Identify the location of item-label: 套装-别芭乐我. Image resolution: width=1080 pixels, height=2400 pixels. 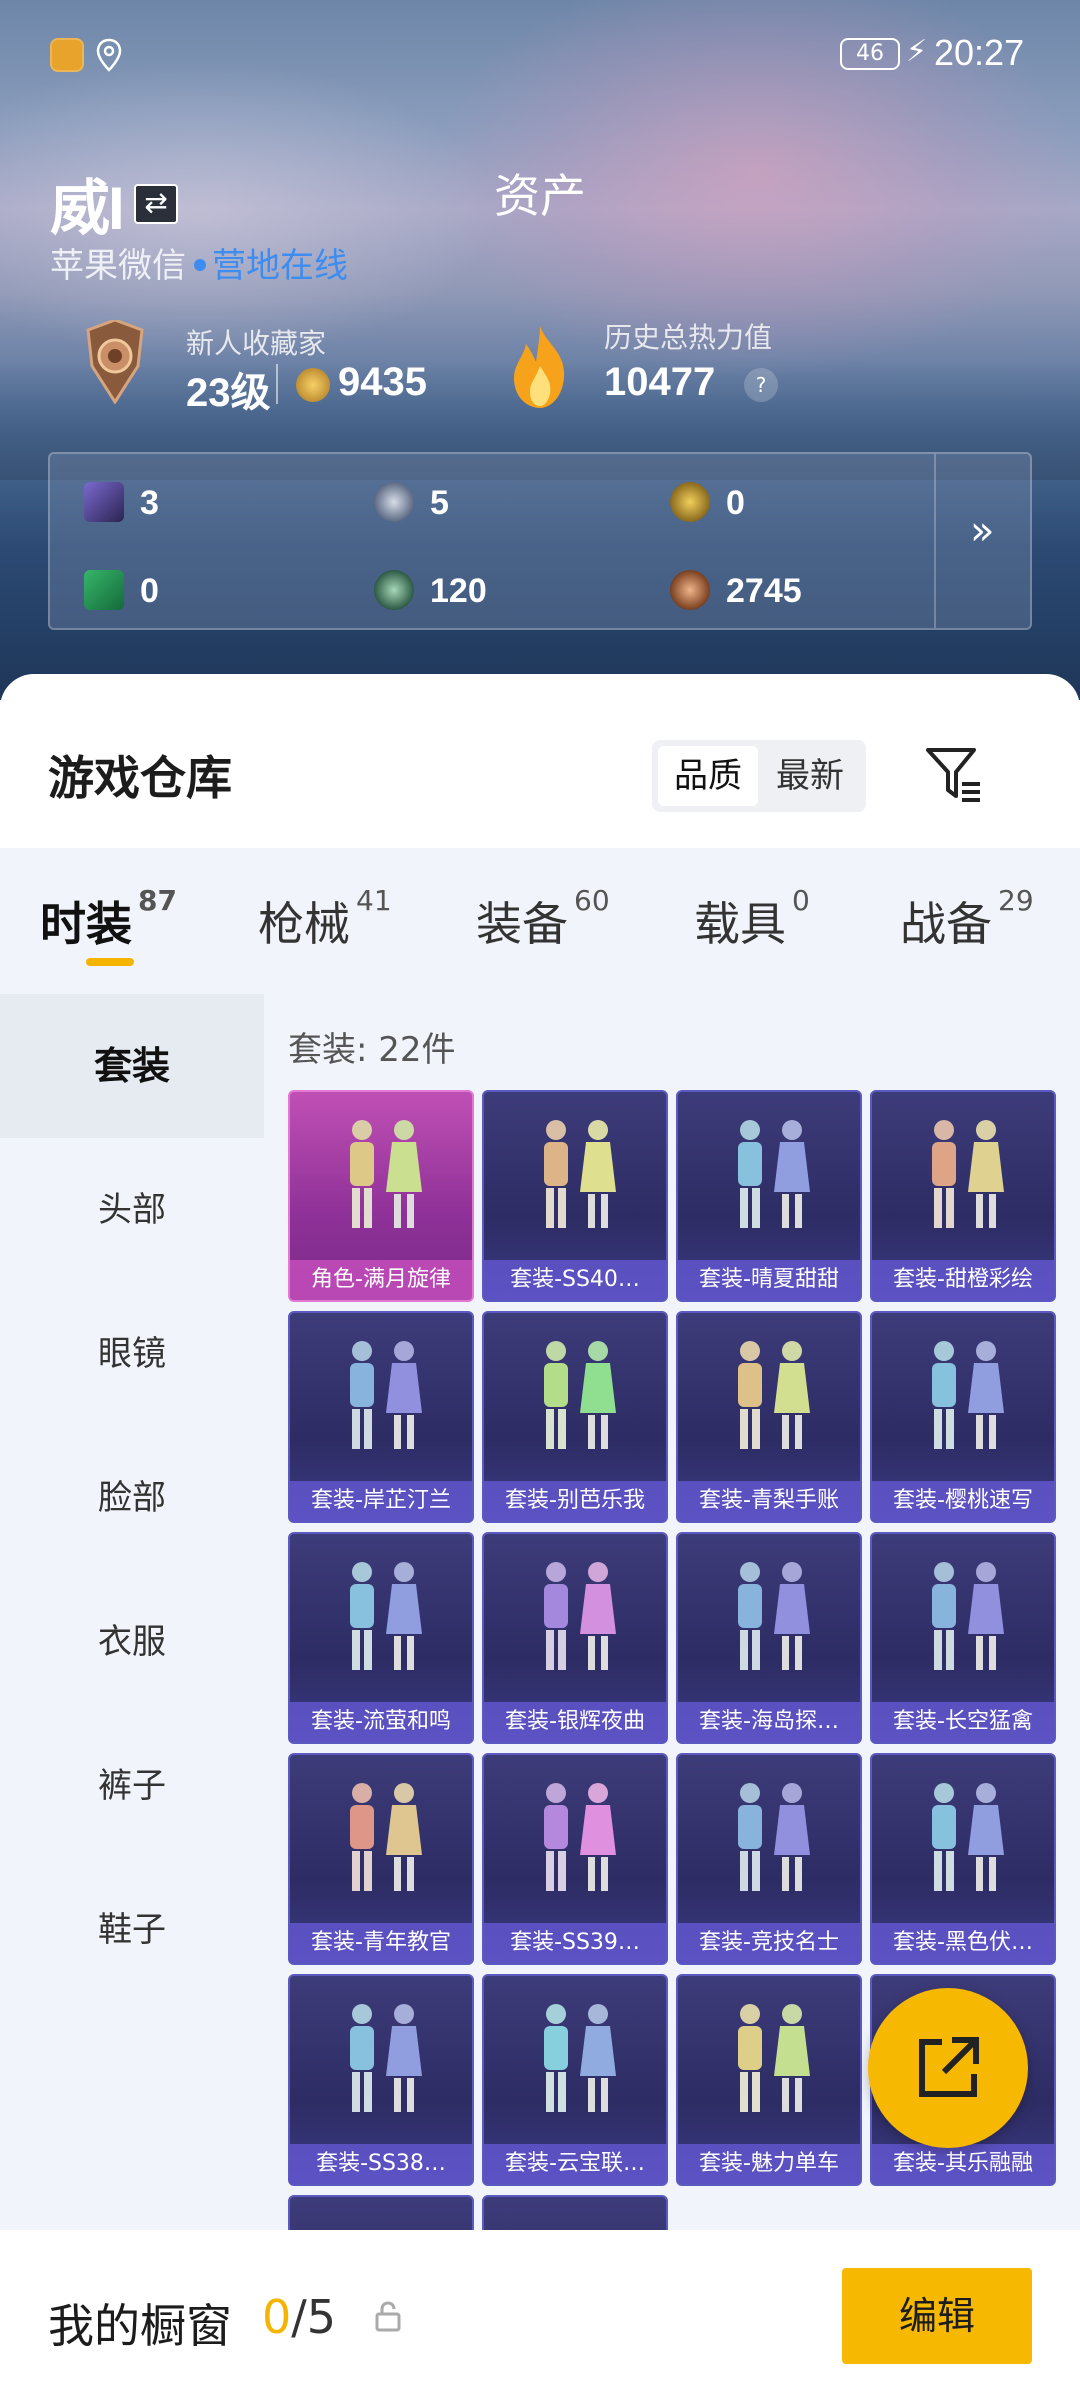
(575, 1501).